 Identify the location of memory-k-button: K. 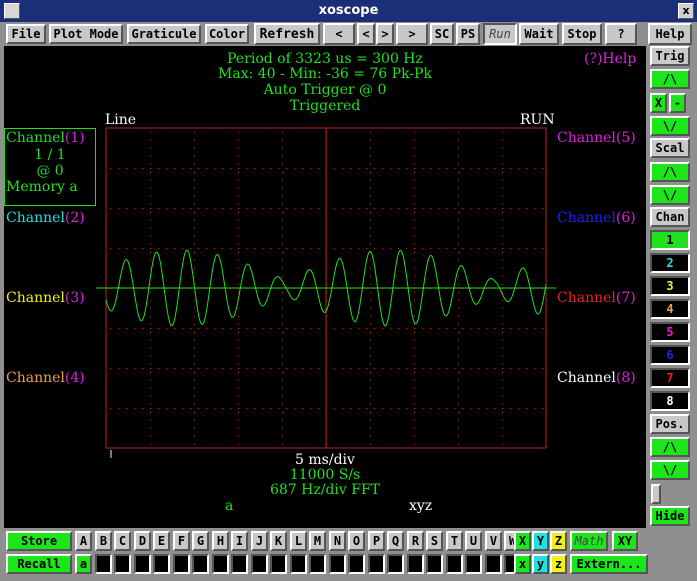
(278, 541).